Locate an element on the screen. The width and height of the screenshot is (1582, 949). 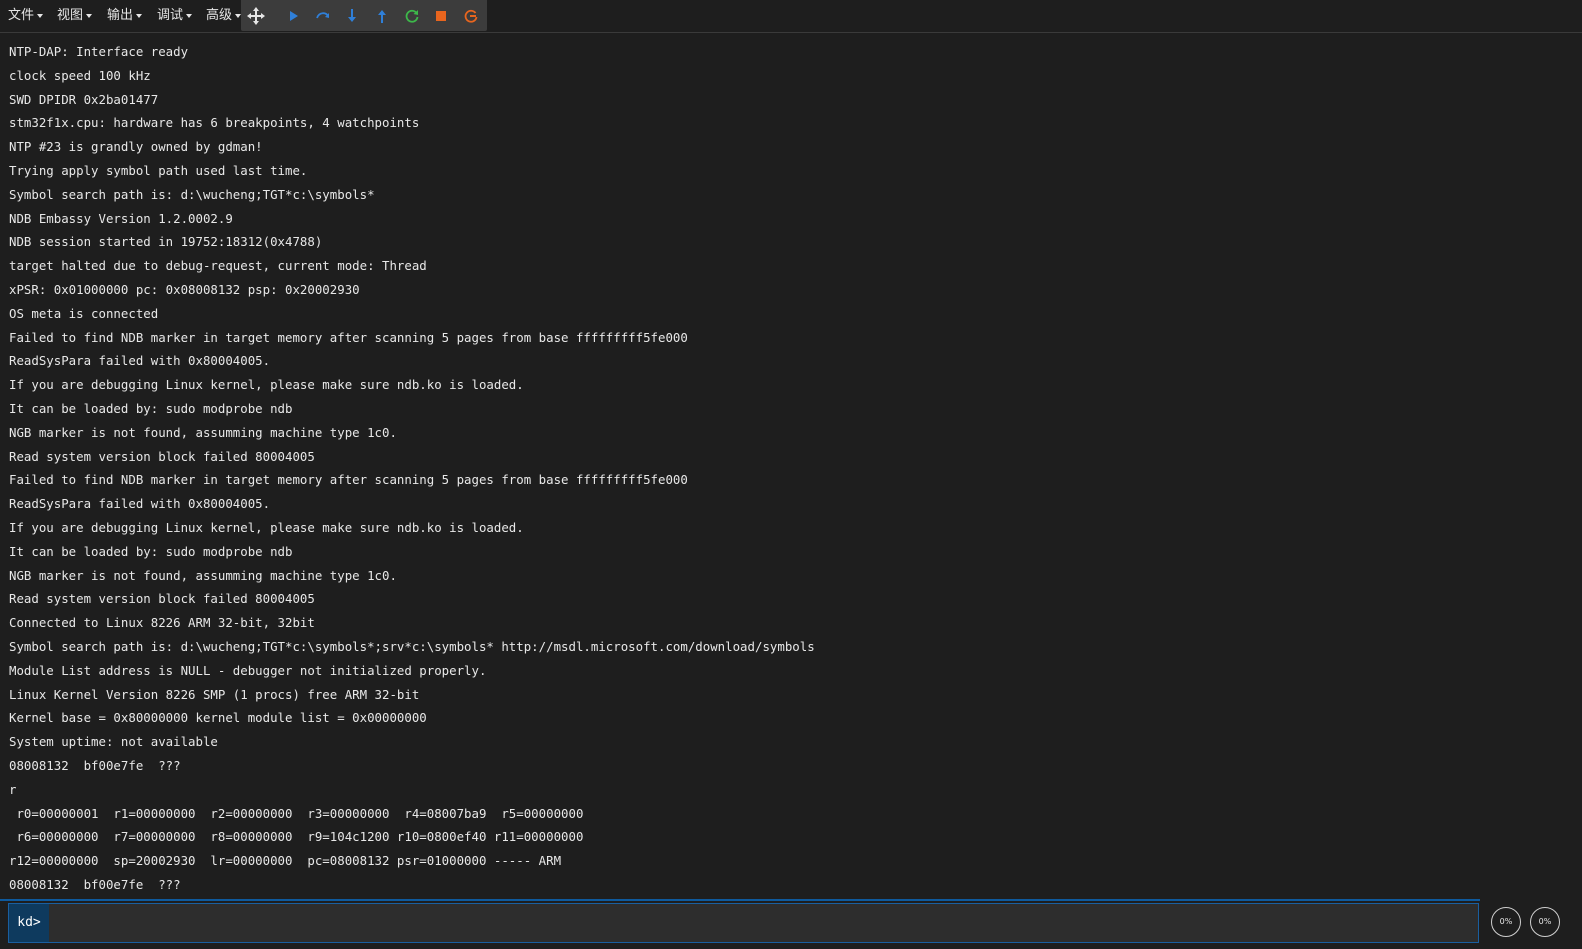
menu-advanced-label: 高级 is located at coordinates (219, 15).